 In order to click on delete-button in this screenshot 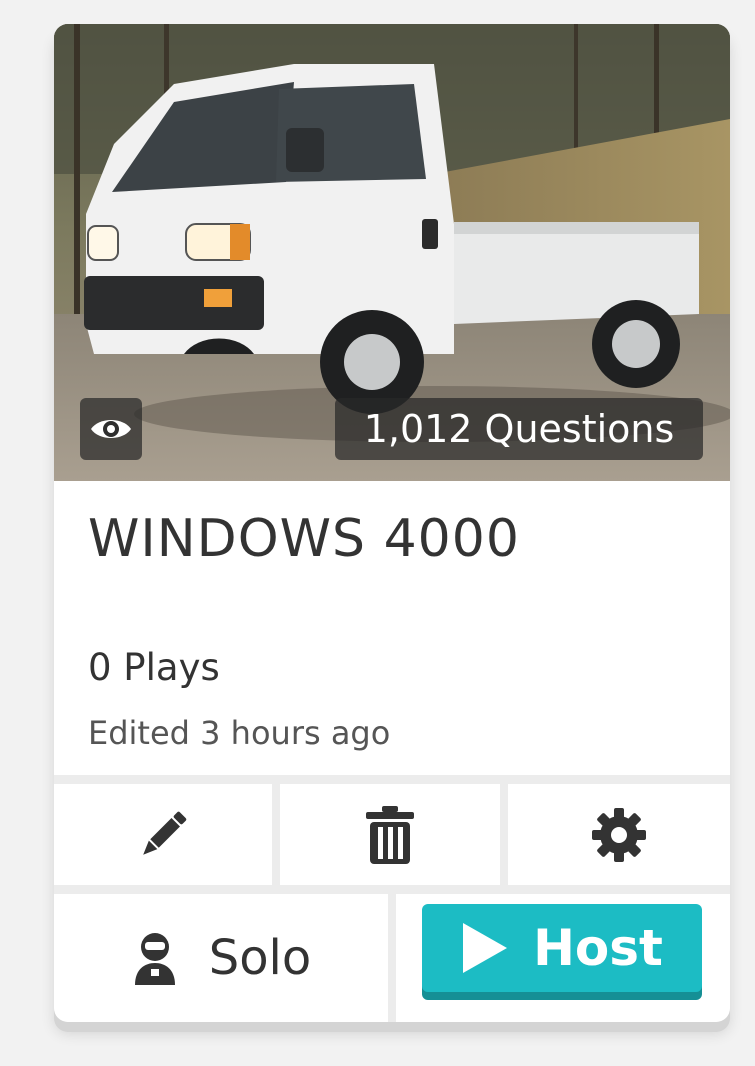, I will do `click(390, 834)`.